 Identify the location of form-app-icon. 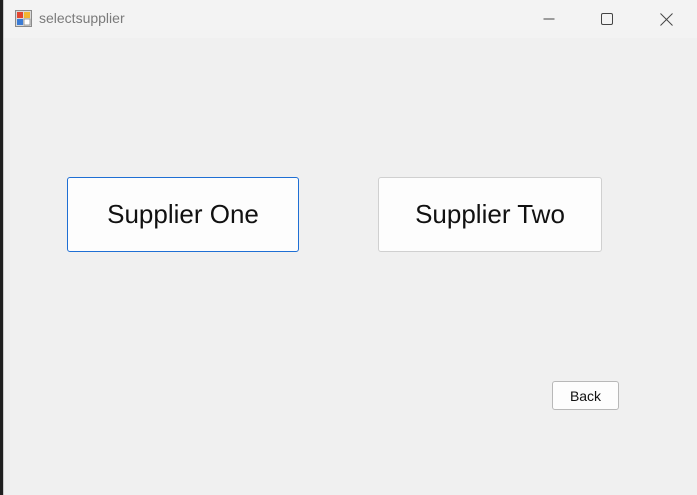
(23, 18).